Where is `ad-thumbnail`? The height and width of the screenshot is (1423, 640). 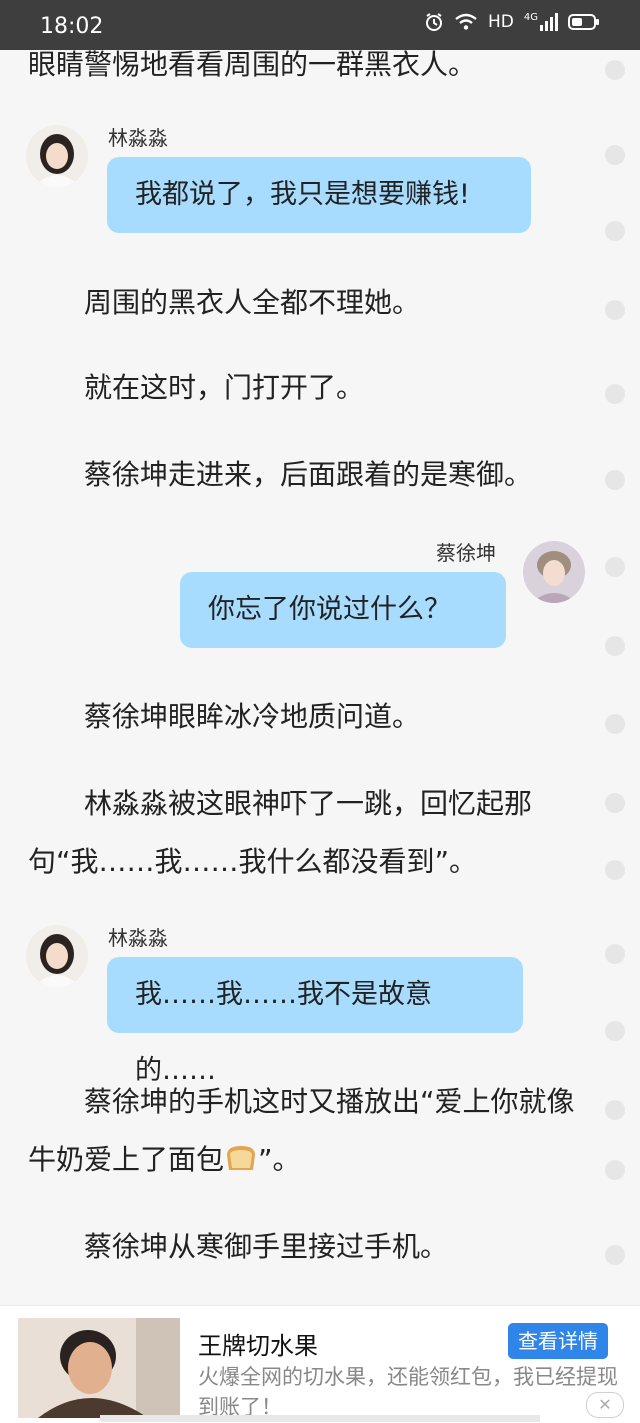
ad-thumbnail is located at coordinates (99, 1368).